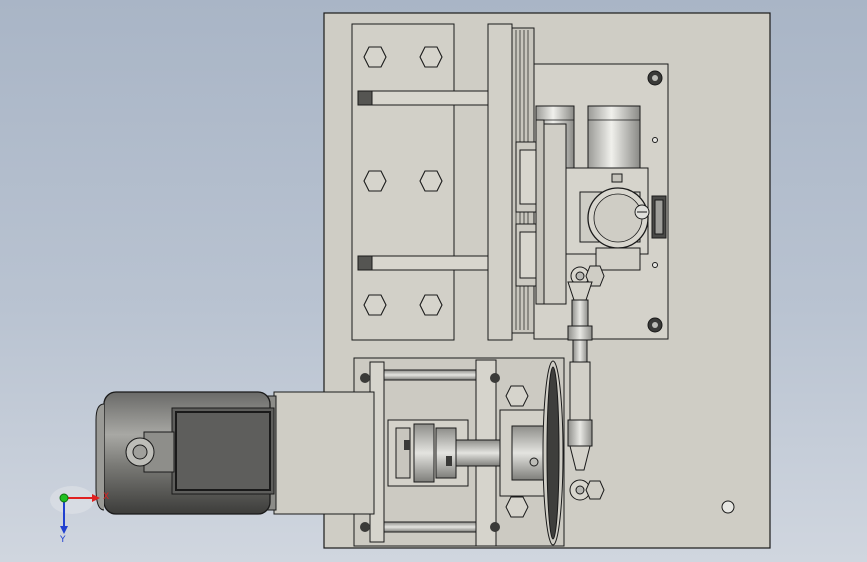  What do you see at coordinates (614, 137) in the screenshot?
I see `pneumatic-cylinder-right` at bounding box center [614, 137].